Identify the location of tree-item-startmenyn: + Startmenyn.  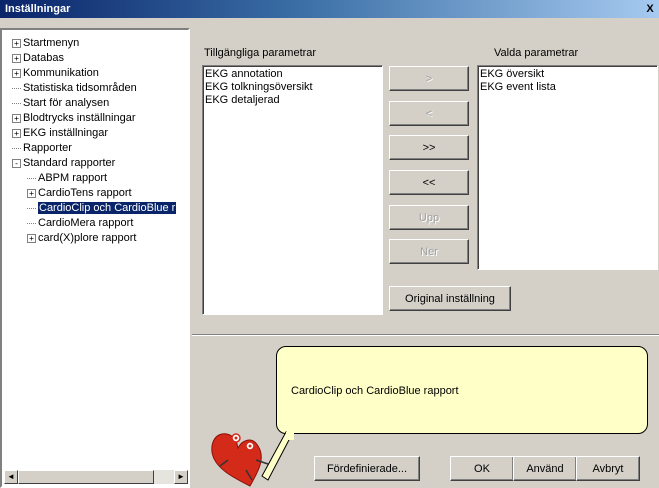
(45, 43).